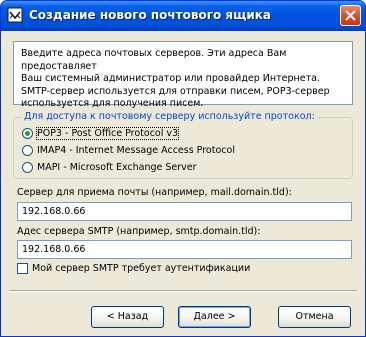  I want to click on smtp-auth-checkbox-row: Мой сервер SMTP требует аутентификации, so click(133, 268).